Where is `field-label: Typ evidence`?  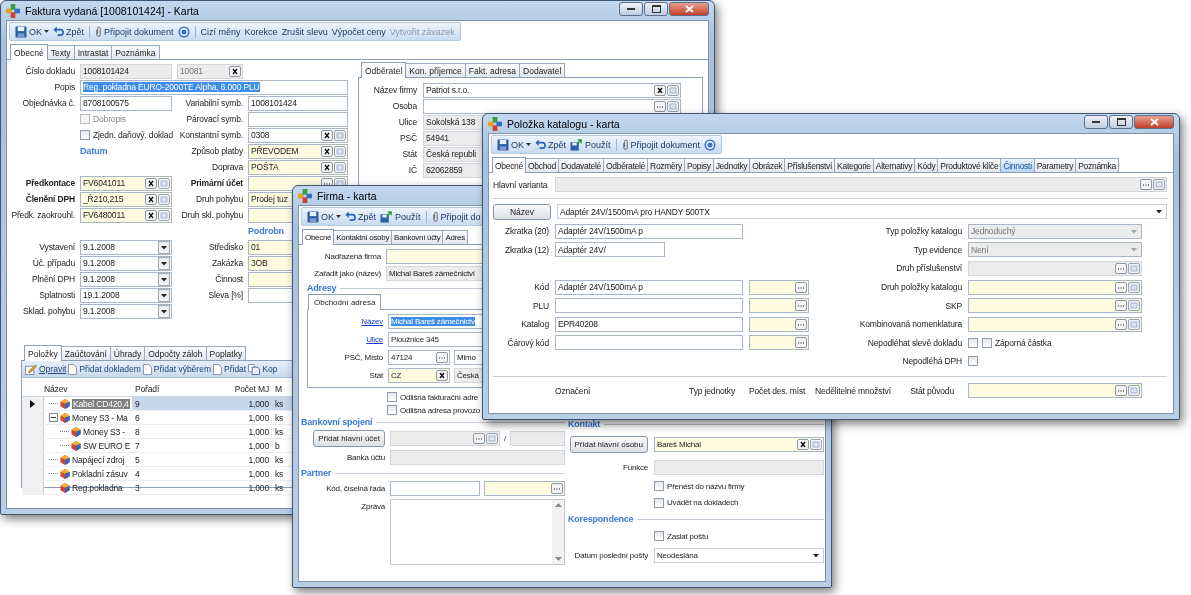
field-label: Typ evidence is located at coordinates (937, 249).